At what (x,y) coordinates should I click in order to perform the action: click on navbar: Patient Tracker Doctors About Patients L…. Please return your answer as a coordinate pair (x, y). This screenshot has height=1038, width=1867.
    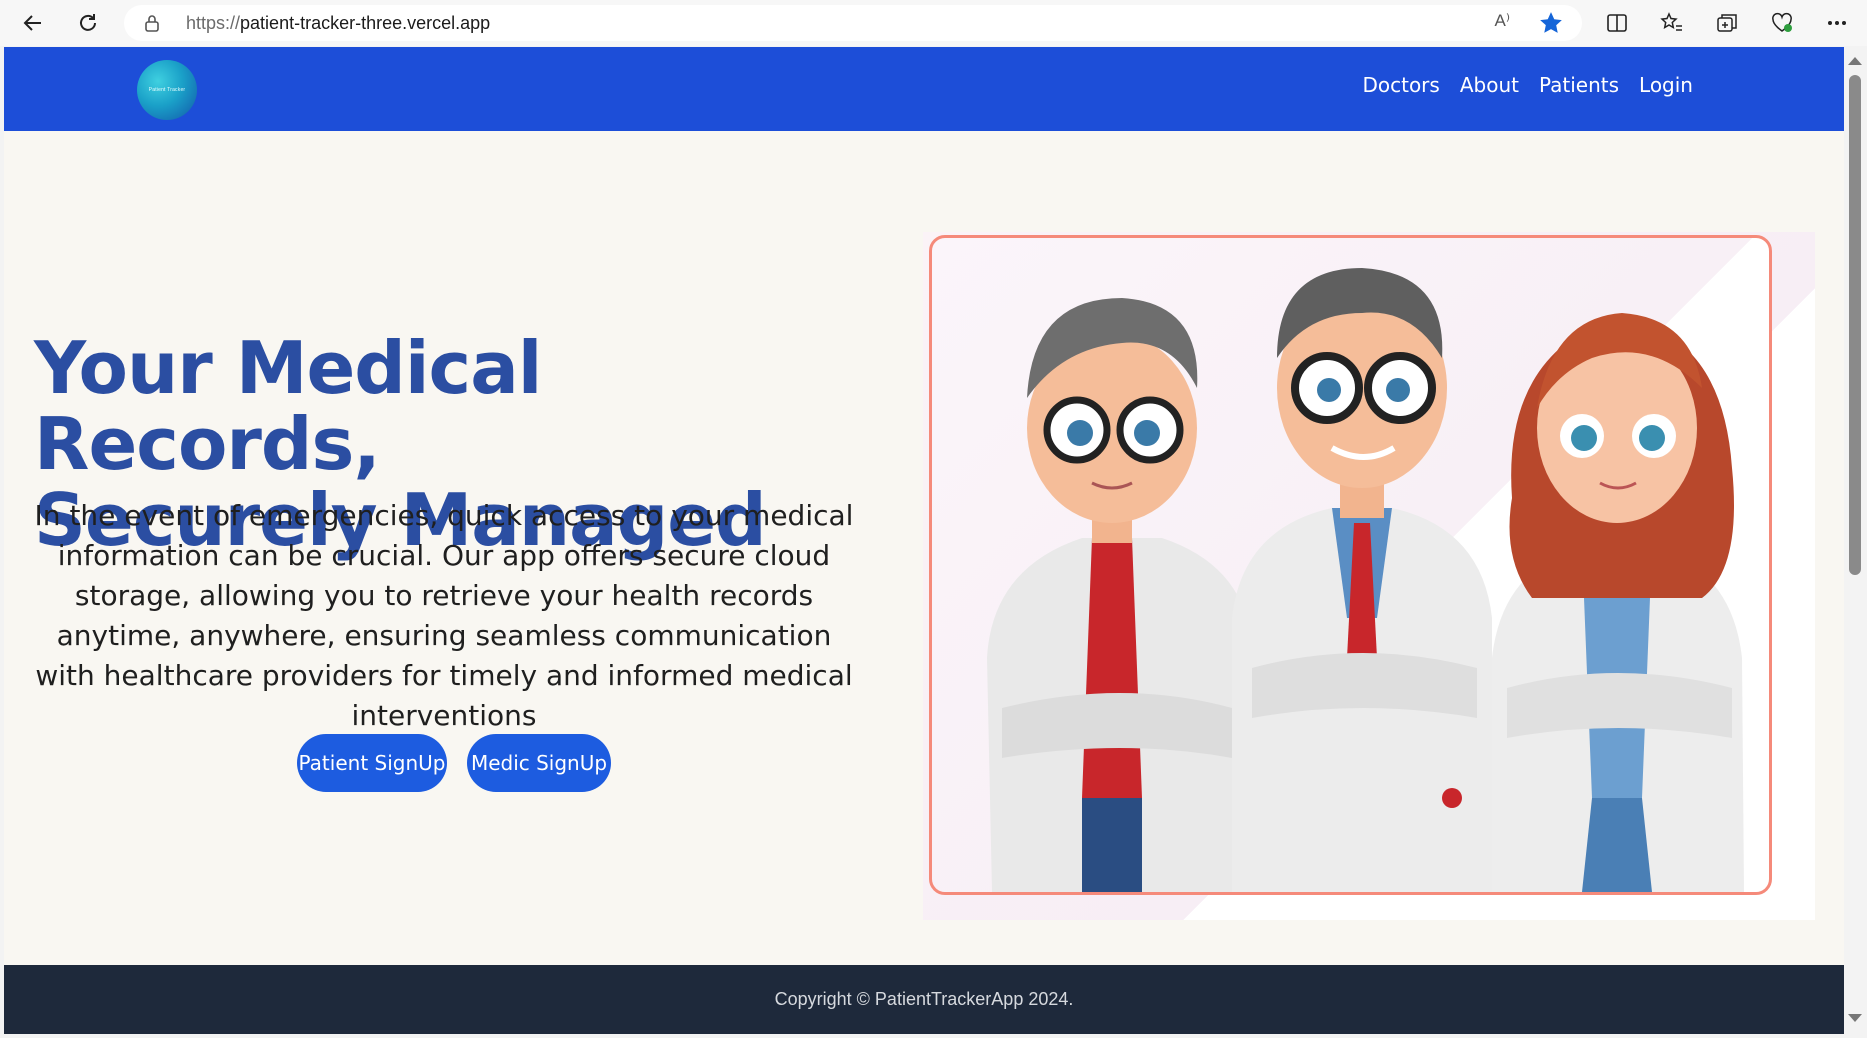
    Looking at the image, I should click on (924, 89).